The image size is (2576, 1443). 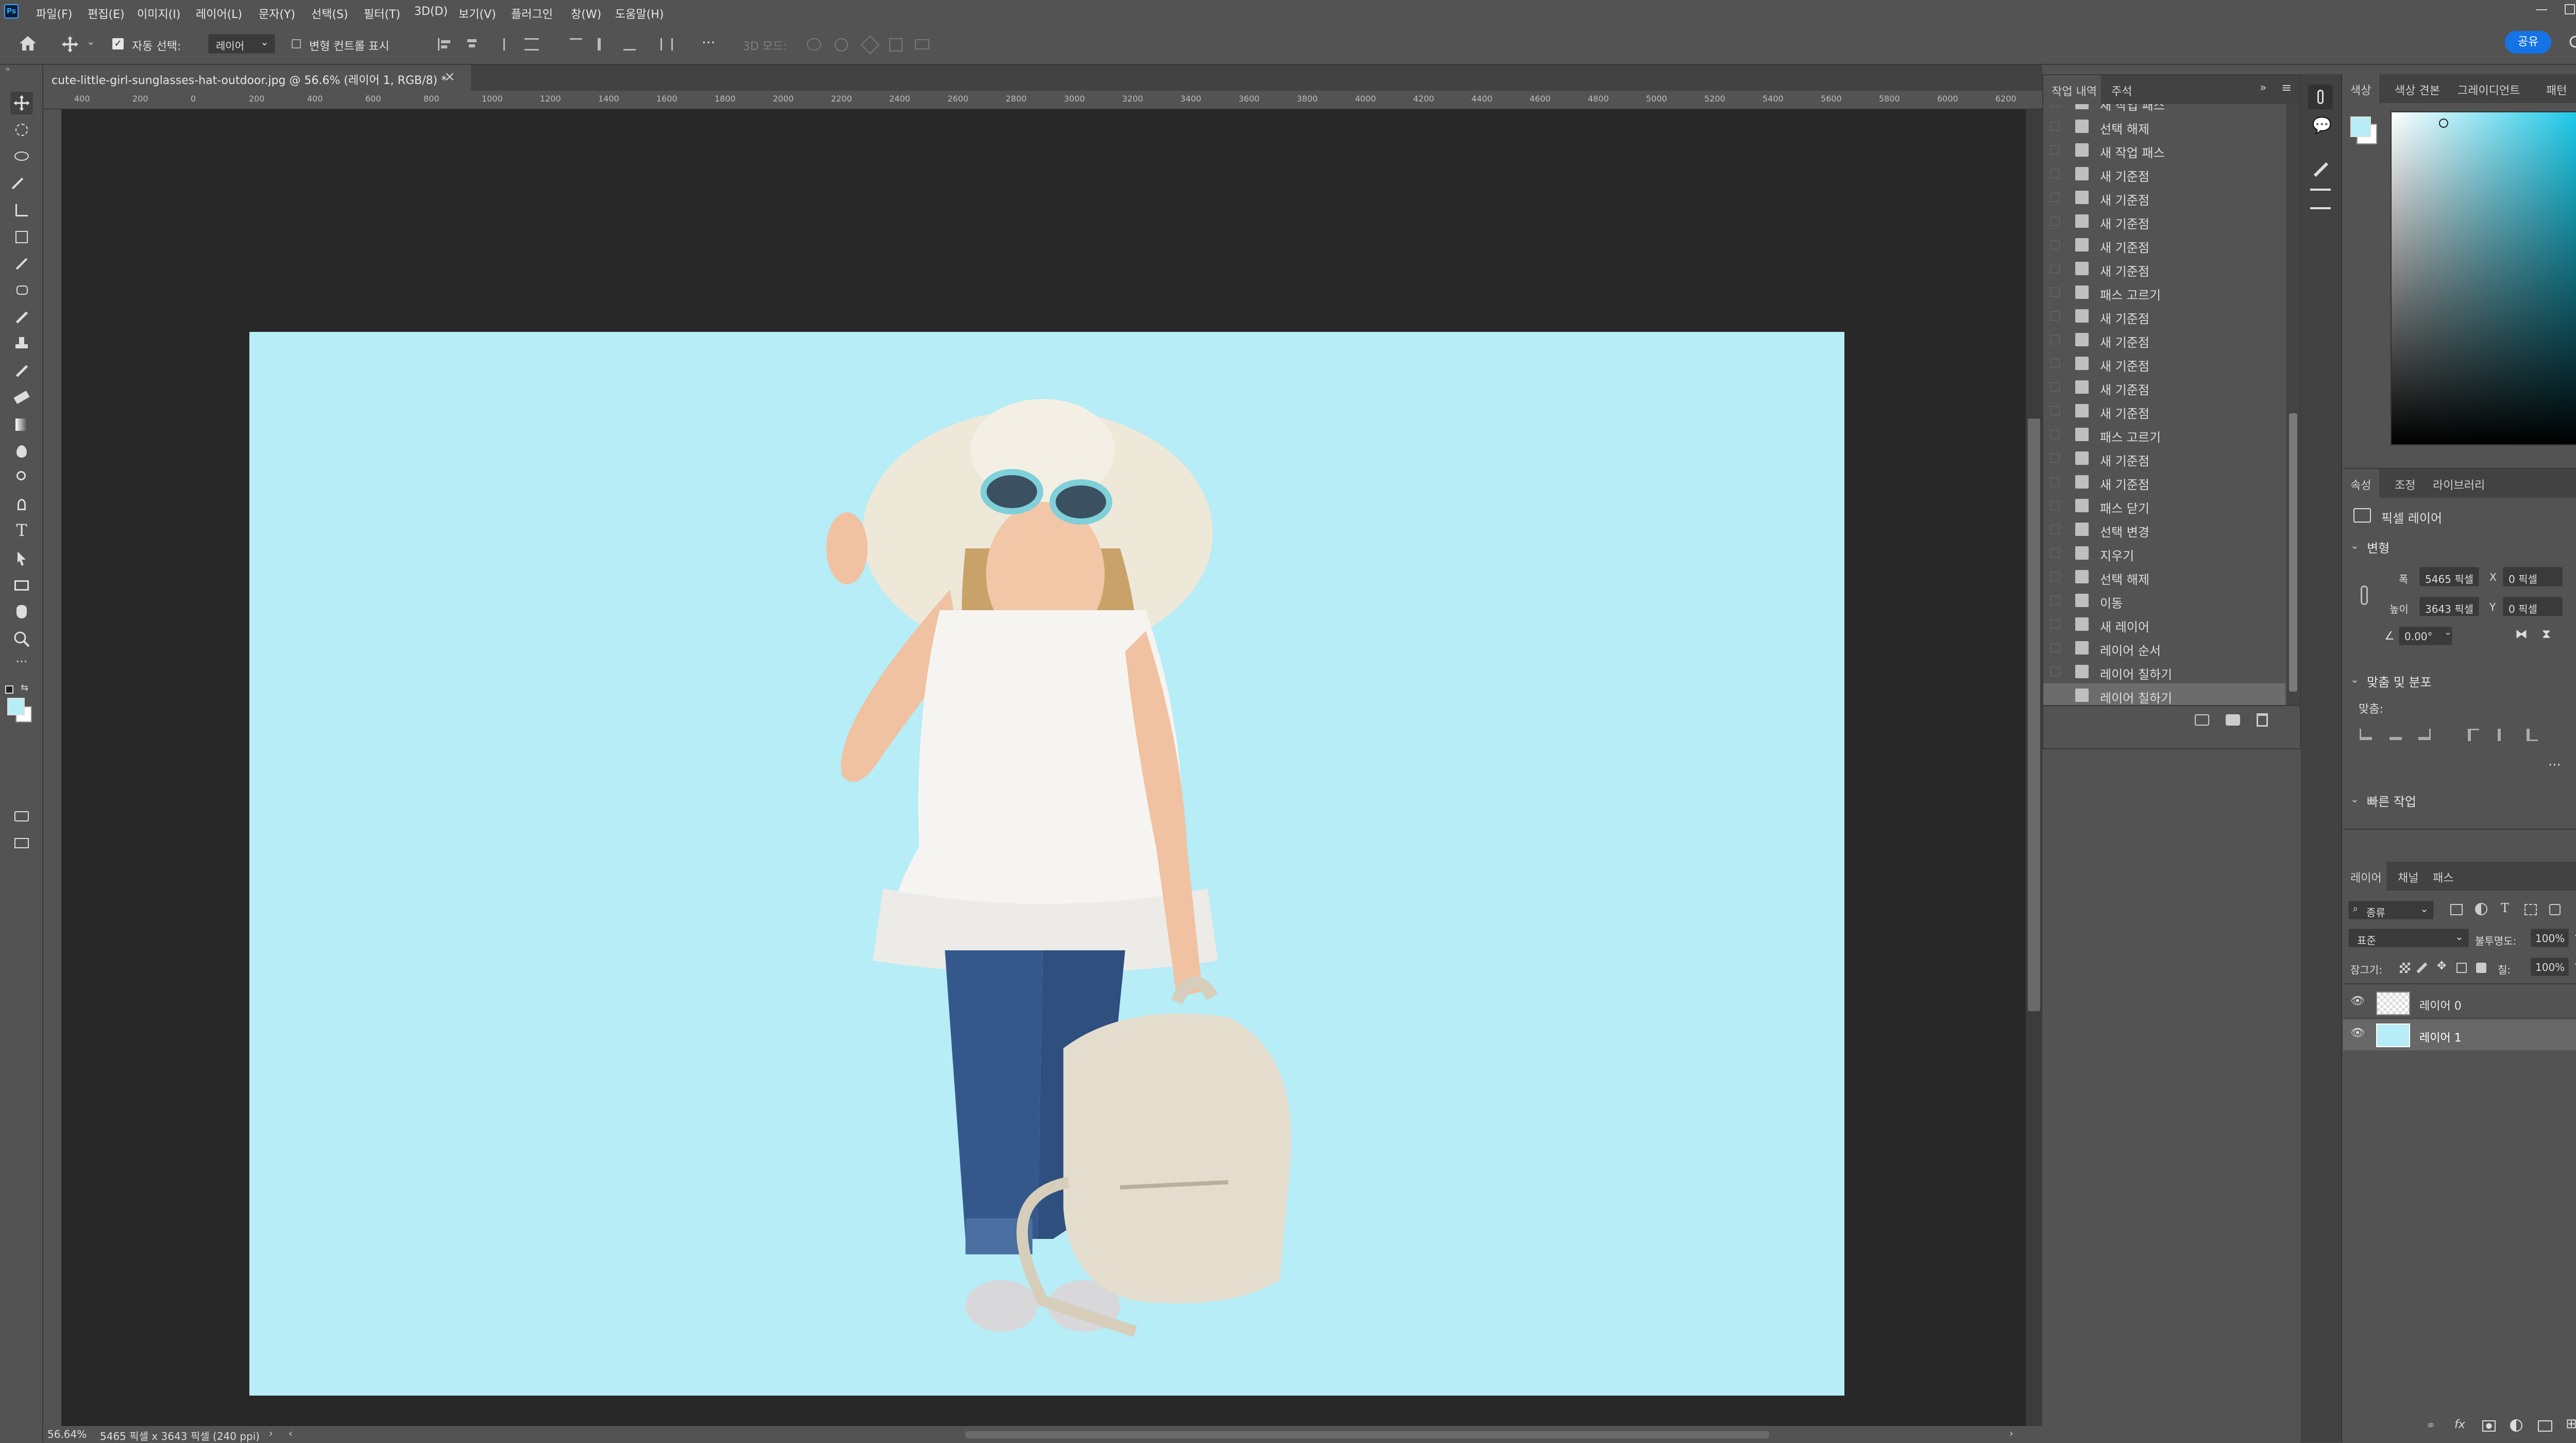 What do you see at coordinates (2164, 600) in the screenshot?
I see `history-state-row: 이동` at bounding box center [2164, 600].